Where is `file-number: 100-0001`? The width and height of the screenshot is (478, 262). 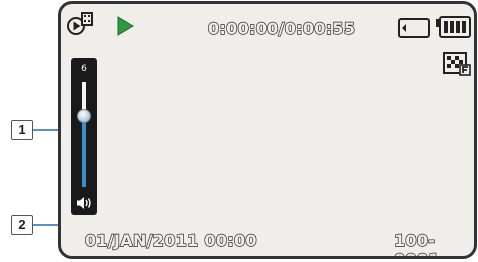 file-number: 100-0001 is located at coordinates (416, 243).